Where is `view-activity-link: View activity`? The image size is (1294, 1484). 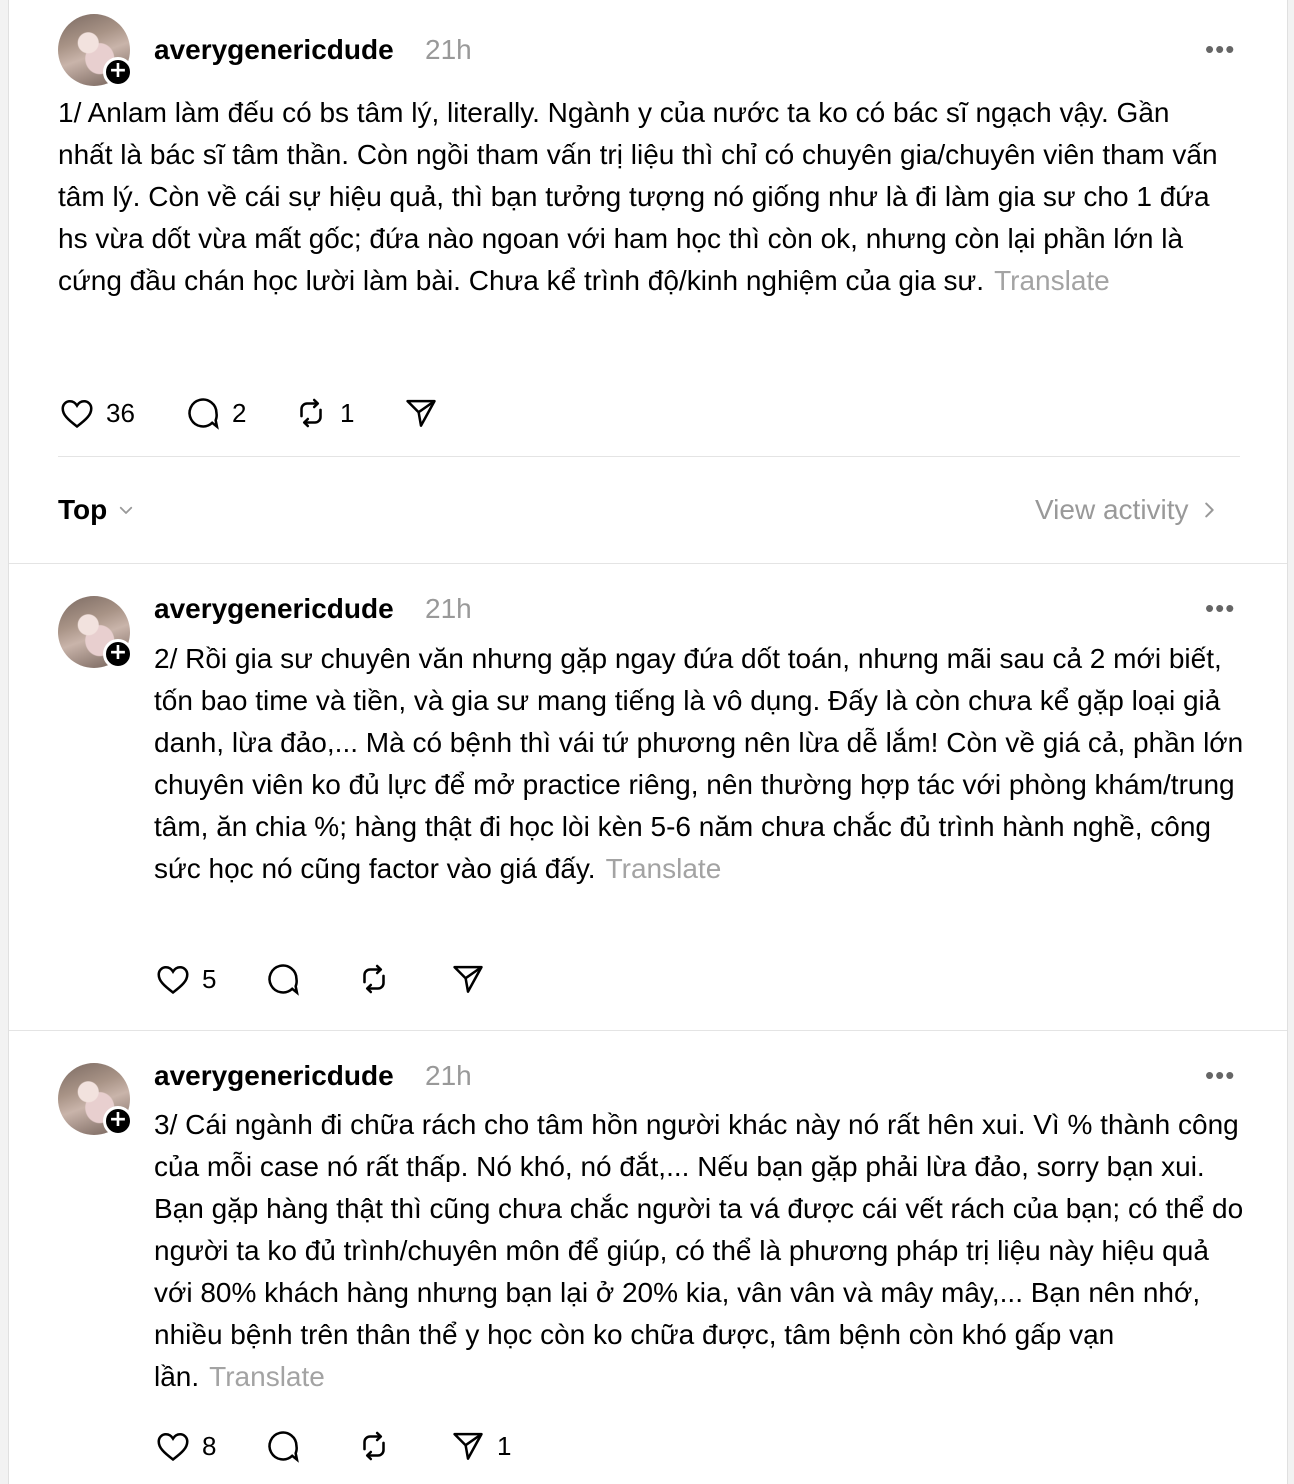 view-activity-link: View activity is located at coordinates (1126, 510).